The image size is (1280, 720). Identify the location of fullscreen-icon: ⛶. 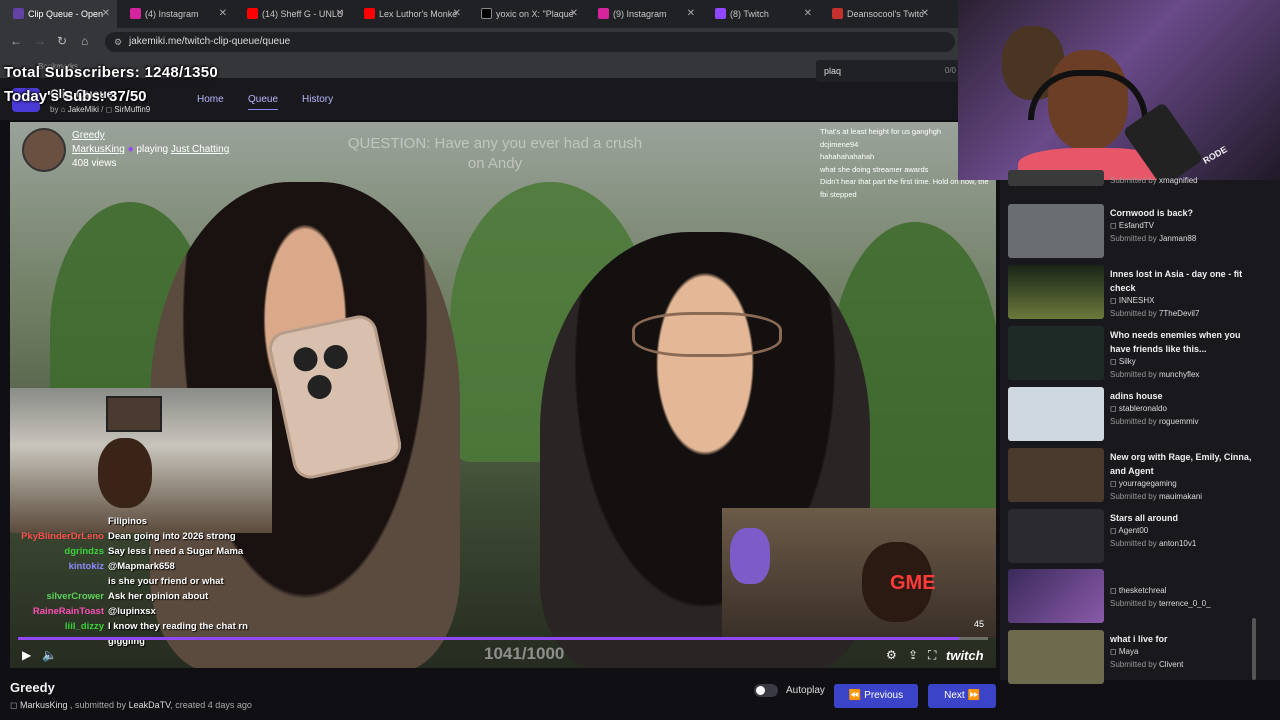
(932, 655).